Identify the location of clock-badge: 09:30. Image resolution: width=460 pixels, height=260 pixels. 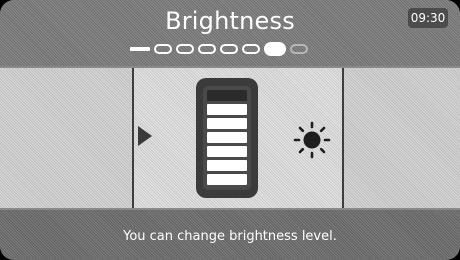
(428, 18).